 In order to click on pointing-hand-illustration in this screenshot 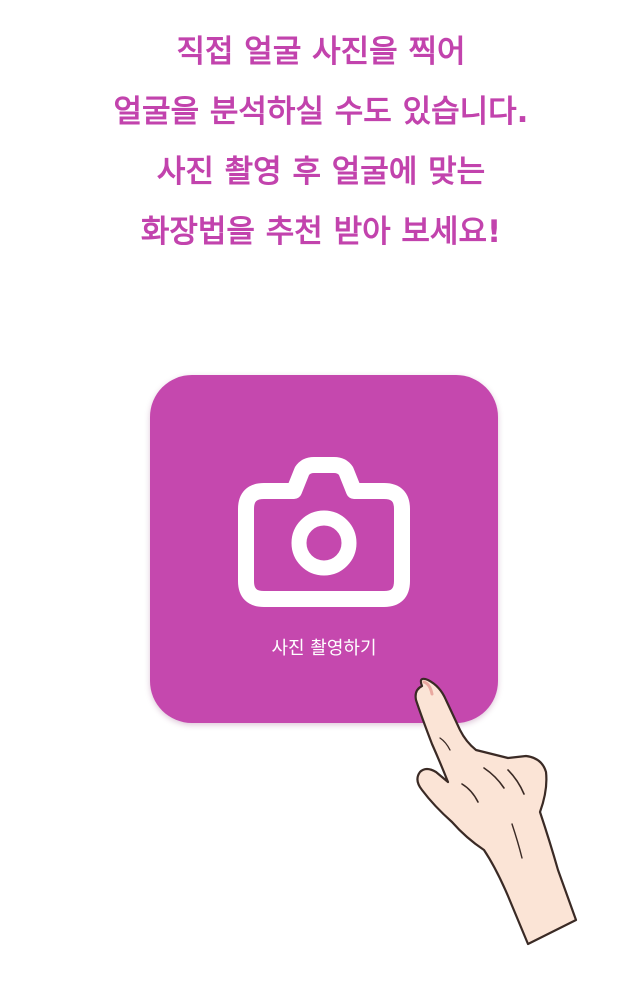, I will do `click(496, 811)`.